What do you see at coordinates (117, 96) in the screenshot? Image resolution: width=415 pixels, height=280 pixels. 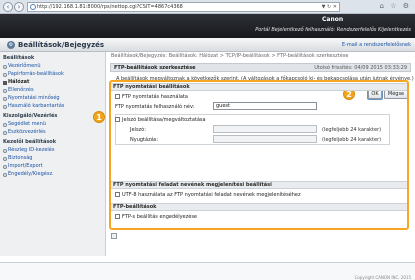 I see `ftp-print-use-checkbox` at bounding box center [117, 96].